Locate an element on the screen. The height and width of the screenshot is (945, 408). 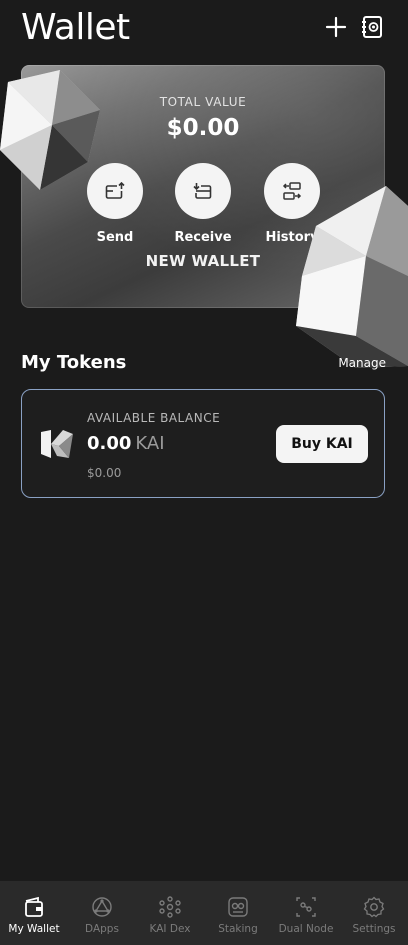
nav-item-settings: Settings is located at coordinates (374, 913).